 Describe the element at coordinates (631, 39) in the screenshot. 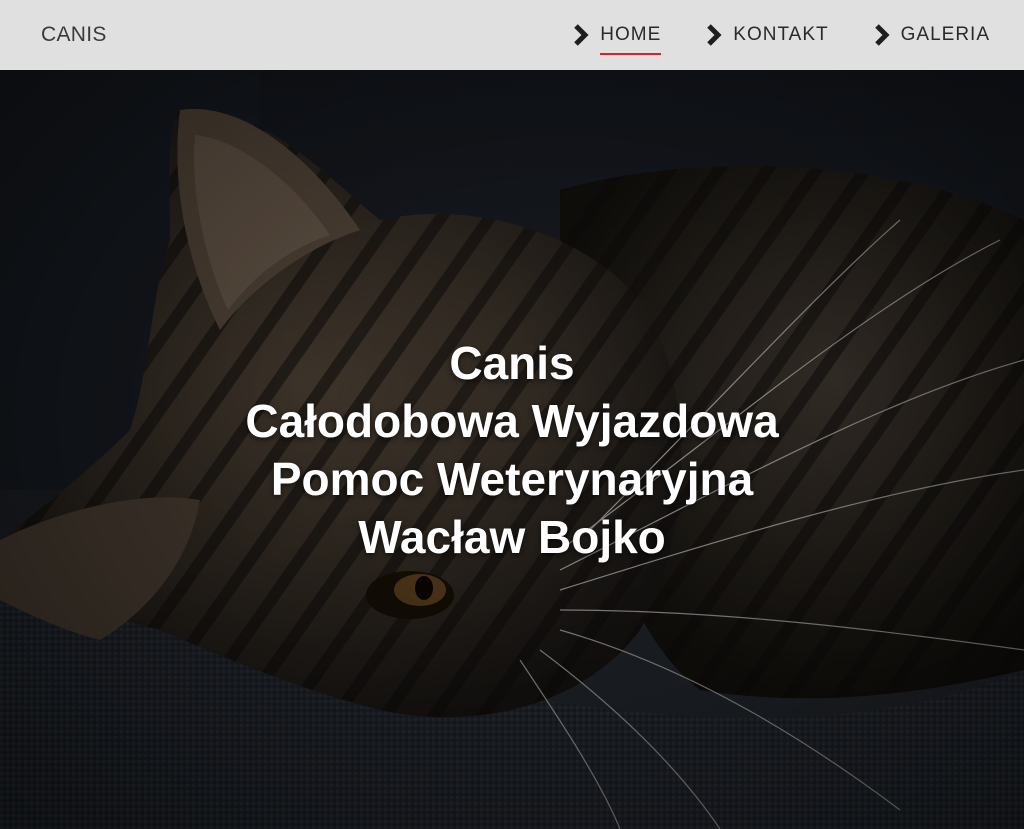

I see `nav-label-home: HOME` at that location.